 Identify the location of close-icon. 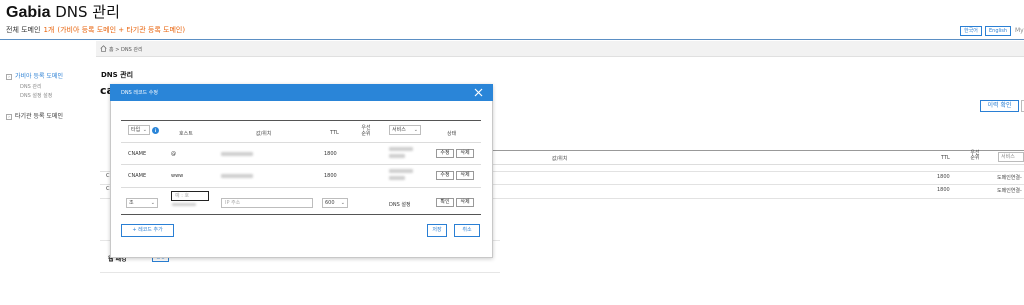
(478, 92).